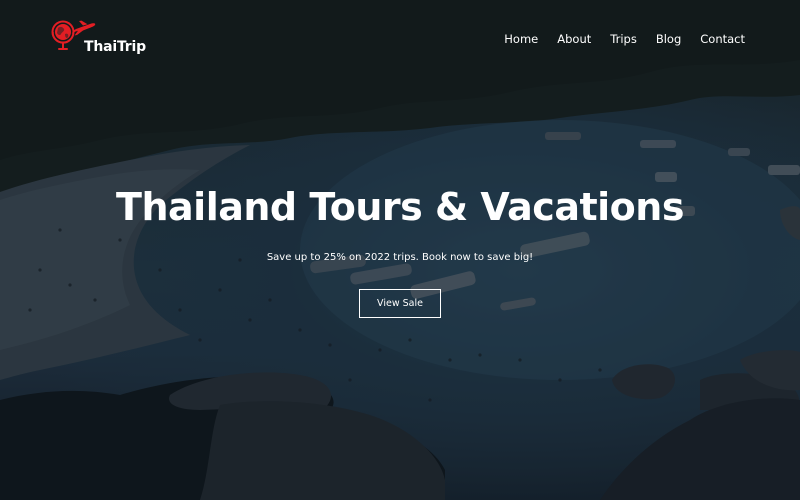 The width and height of the screenshot is (800, 500). What do you see at coordinates (574, 39) in the screenshot?
I see `nav-link-about: About` at bounding box center [574, 39].